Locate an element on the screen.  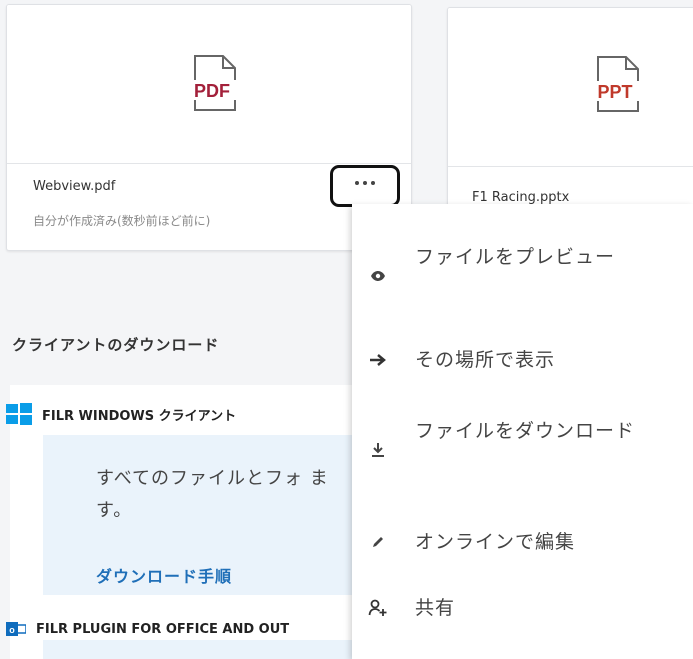
more-options-button is located at coordinates (365, 186).